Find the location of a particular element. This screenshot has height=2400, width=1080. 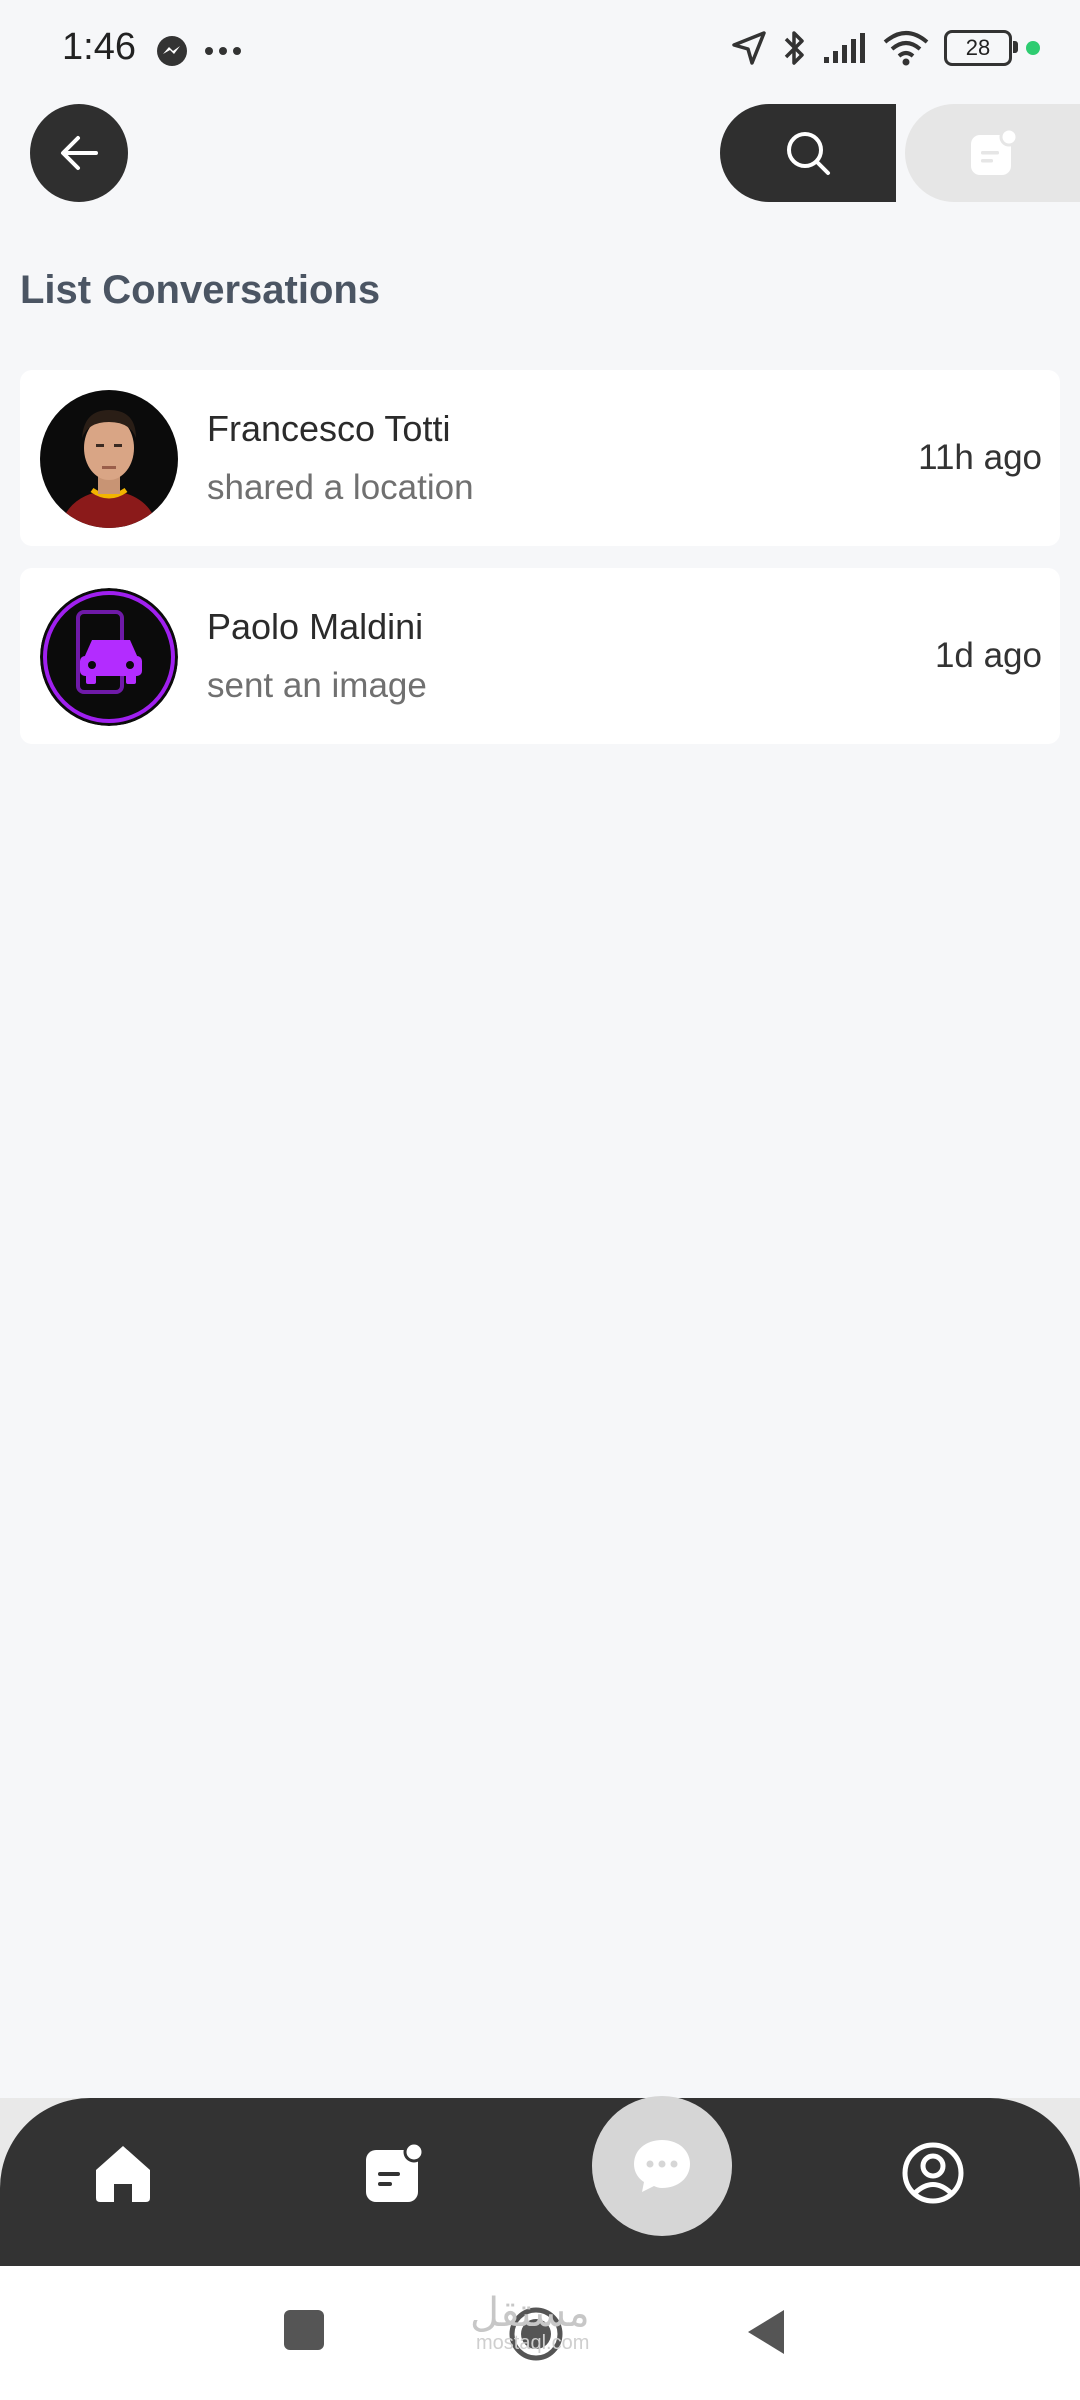

search-button is located at coordinates (808, 153).